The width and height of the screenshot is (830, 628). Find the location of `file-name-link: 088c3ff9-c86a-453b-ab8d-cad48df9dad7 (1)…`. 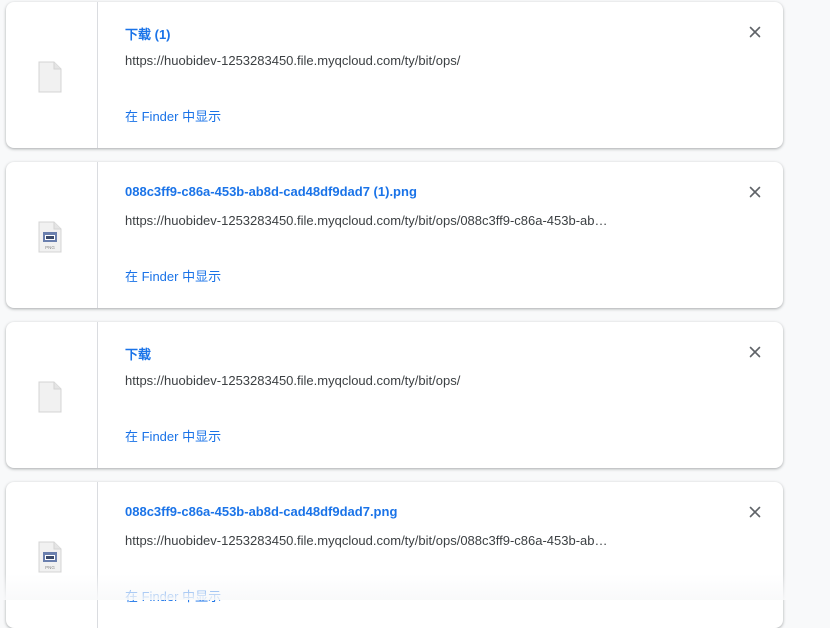

file-name-link: 088c3ff9-c86a-453b-ab8d-cad48df9dad7 (1)… is located at coordinates (271, 191).